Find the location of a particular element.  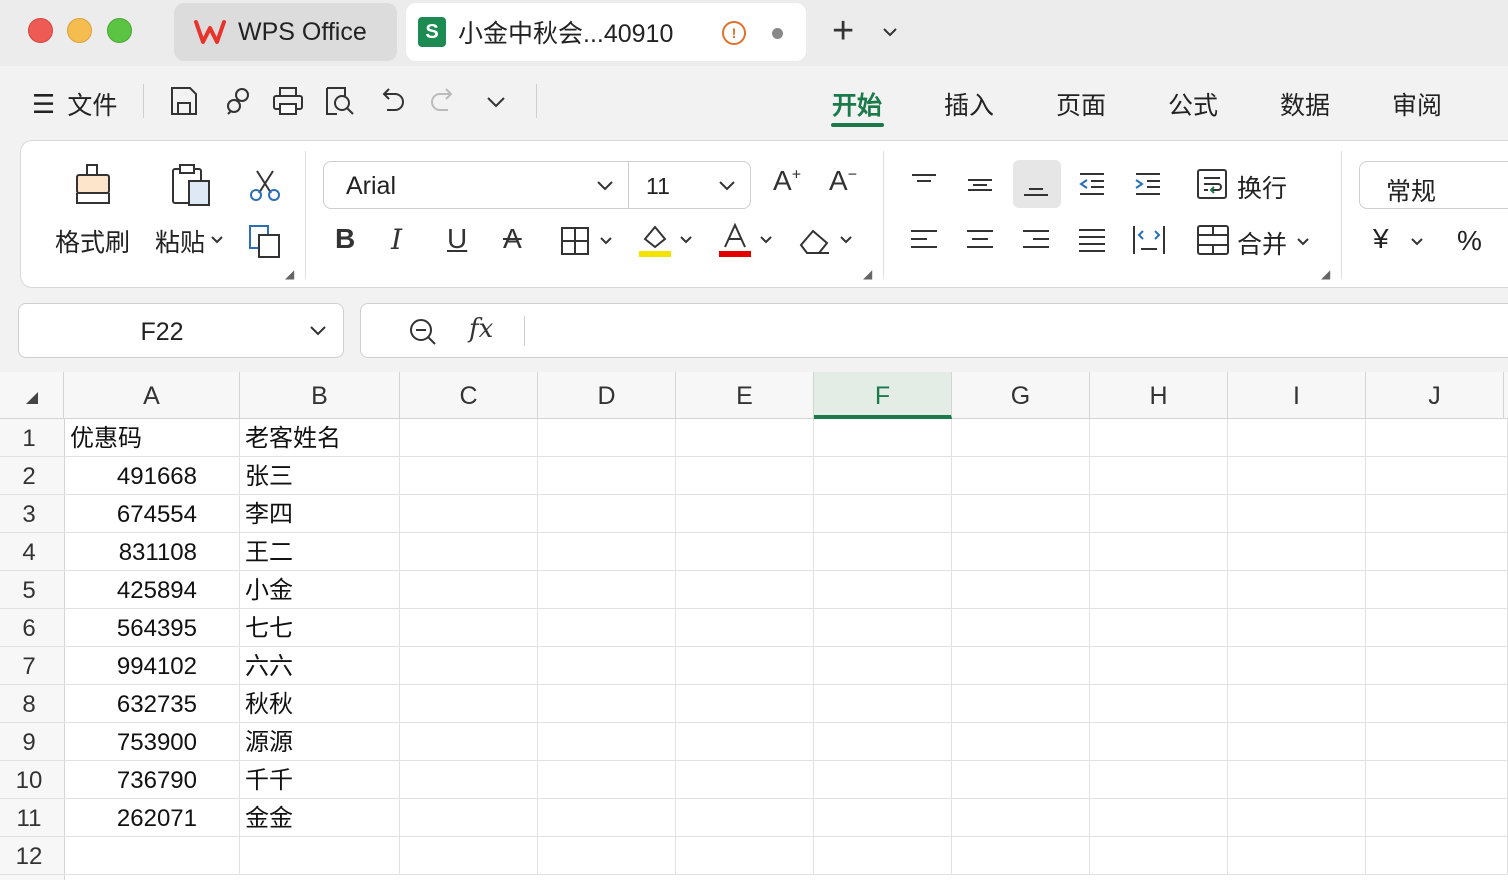

wrap-text-icon is located at coordinates (1213, 185).